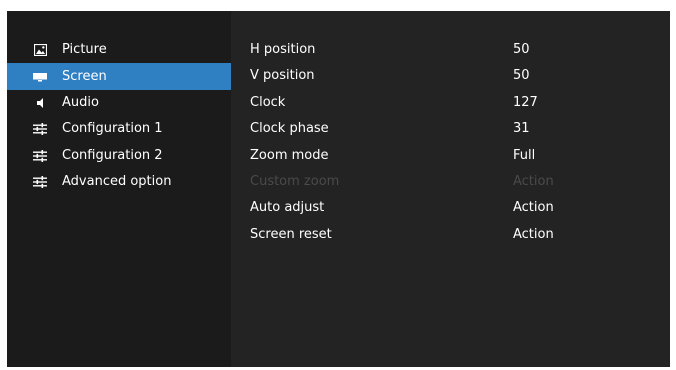 This screenshot has height=370, width=676. I want to click on setting-value: 31, so click(521, 129).